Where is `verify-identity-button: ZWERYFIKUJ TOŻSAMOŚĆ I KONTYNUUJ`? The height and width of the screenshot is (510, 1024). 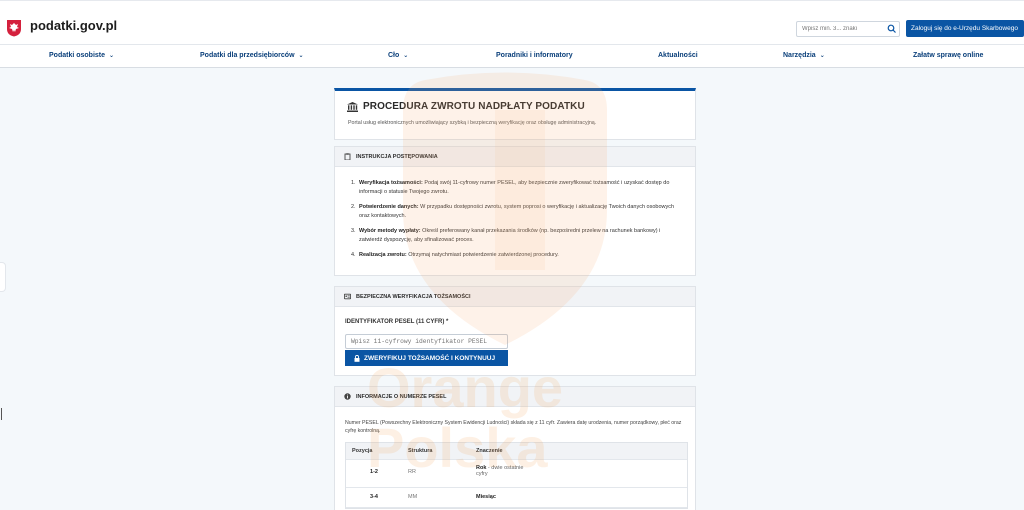 verify-identity-button: ZWERYFIKUJ TOŻSAMOŚĆ I KONTYNUUJ is located at coordinates (426, 358).